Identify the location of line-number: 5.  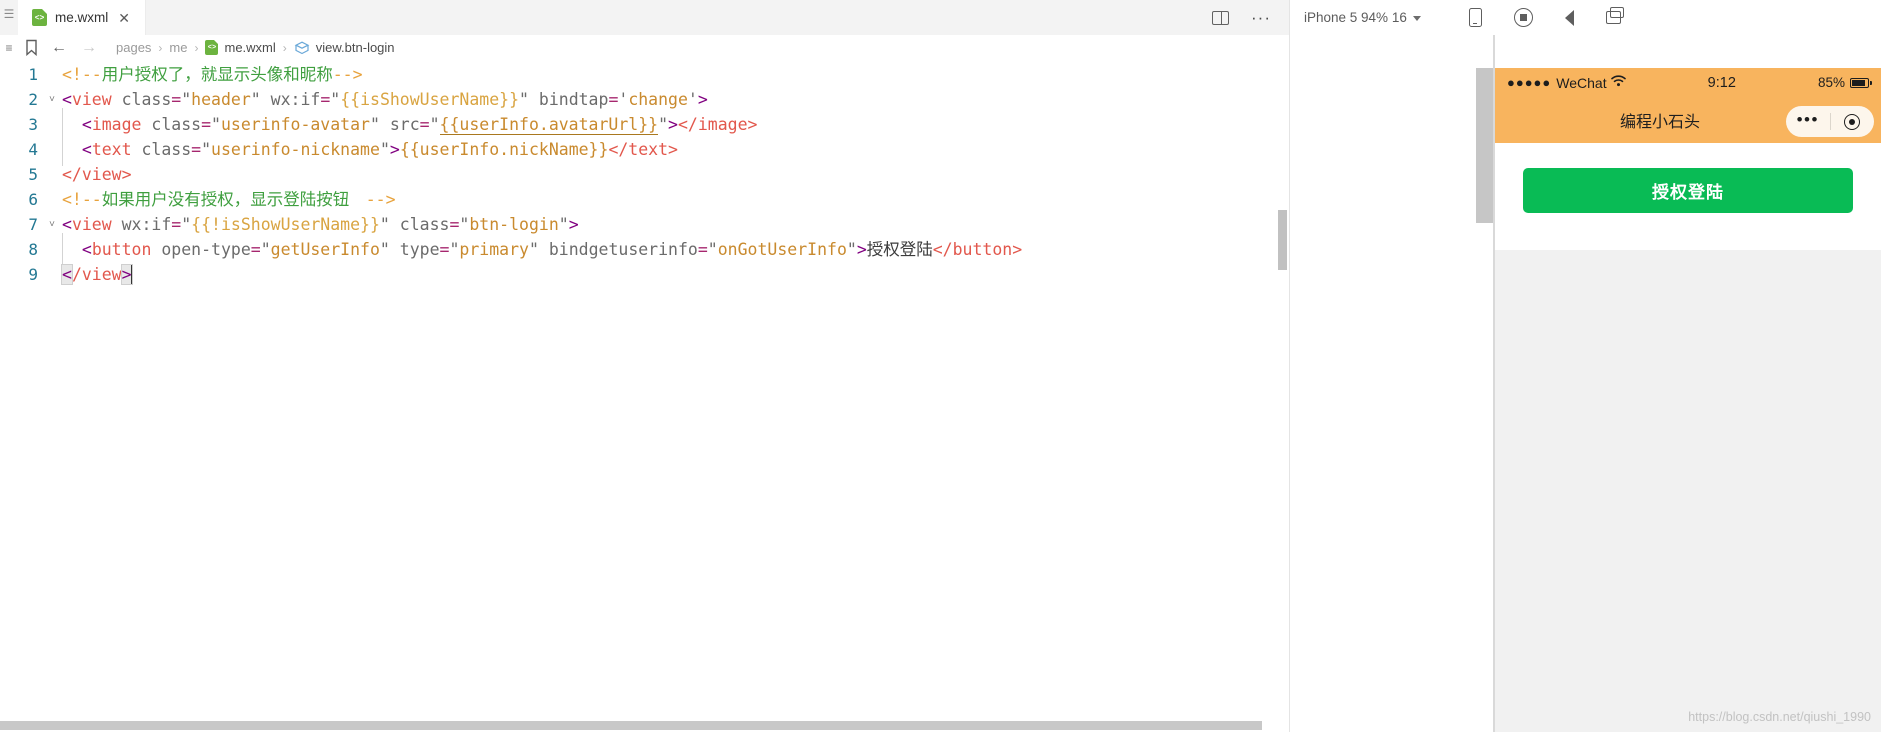
(33, 174).